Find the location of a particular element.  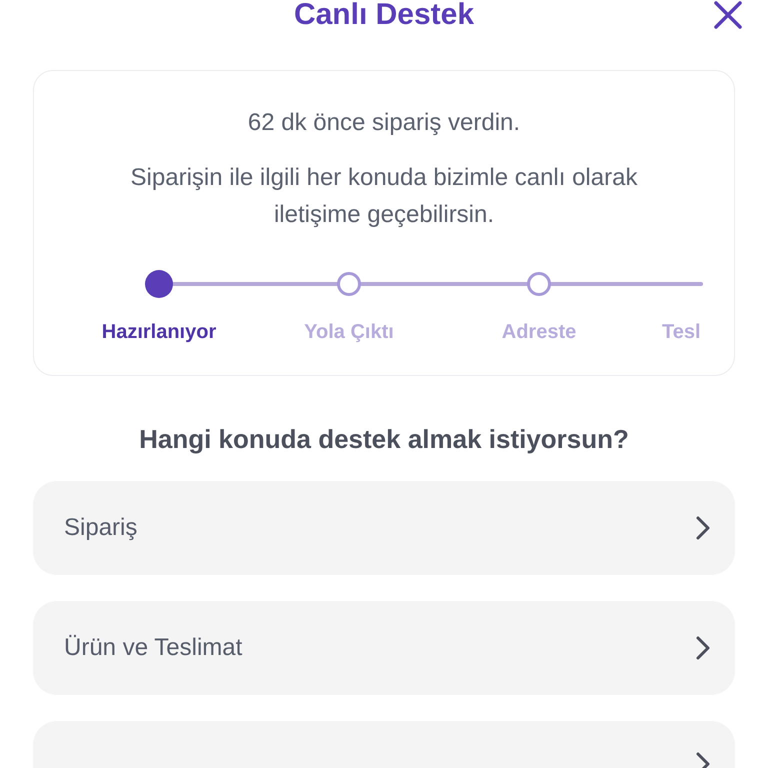

page-title: Canlı Destek is located at coordinates (384, 15).